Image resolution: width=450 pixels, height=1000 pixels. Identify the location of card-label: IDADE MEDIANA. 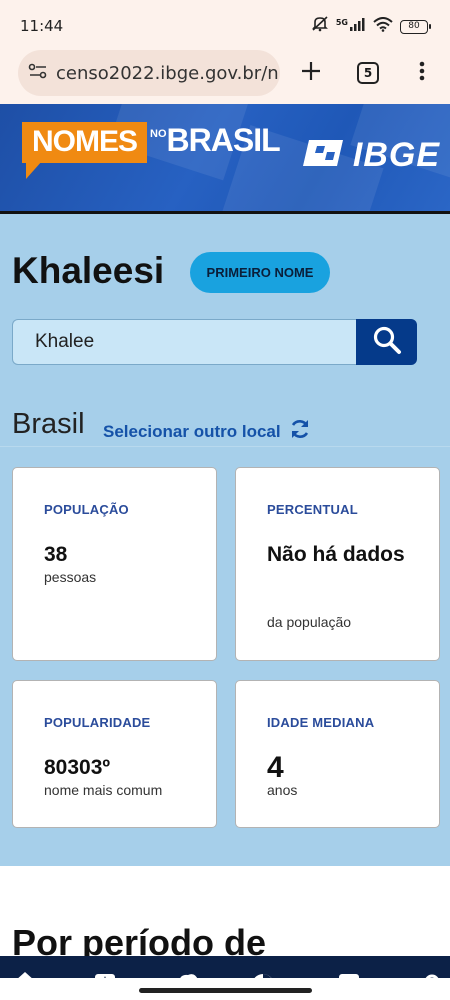
(321, 722).